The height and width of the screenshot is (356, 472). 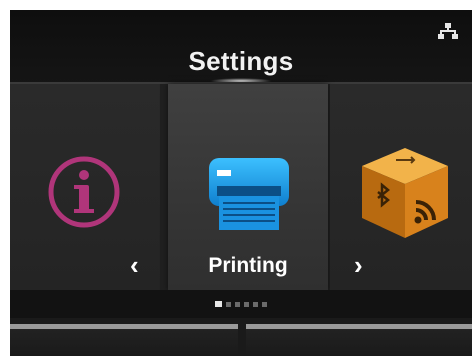 I want to click on softkey-bar, so click(x=241, y=337).